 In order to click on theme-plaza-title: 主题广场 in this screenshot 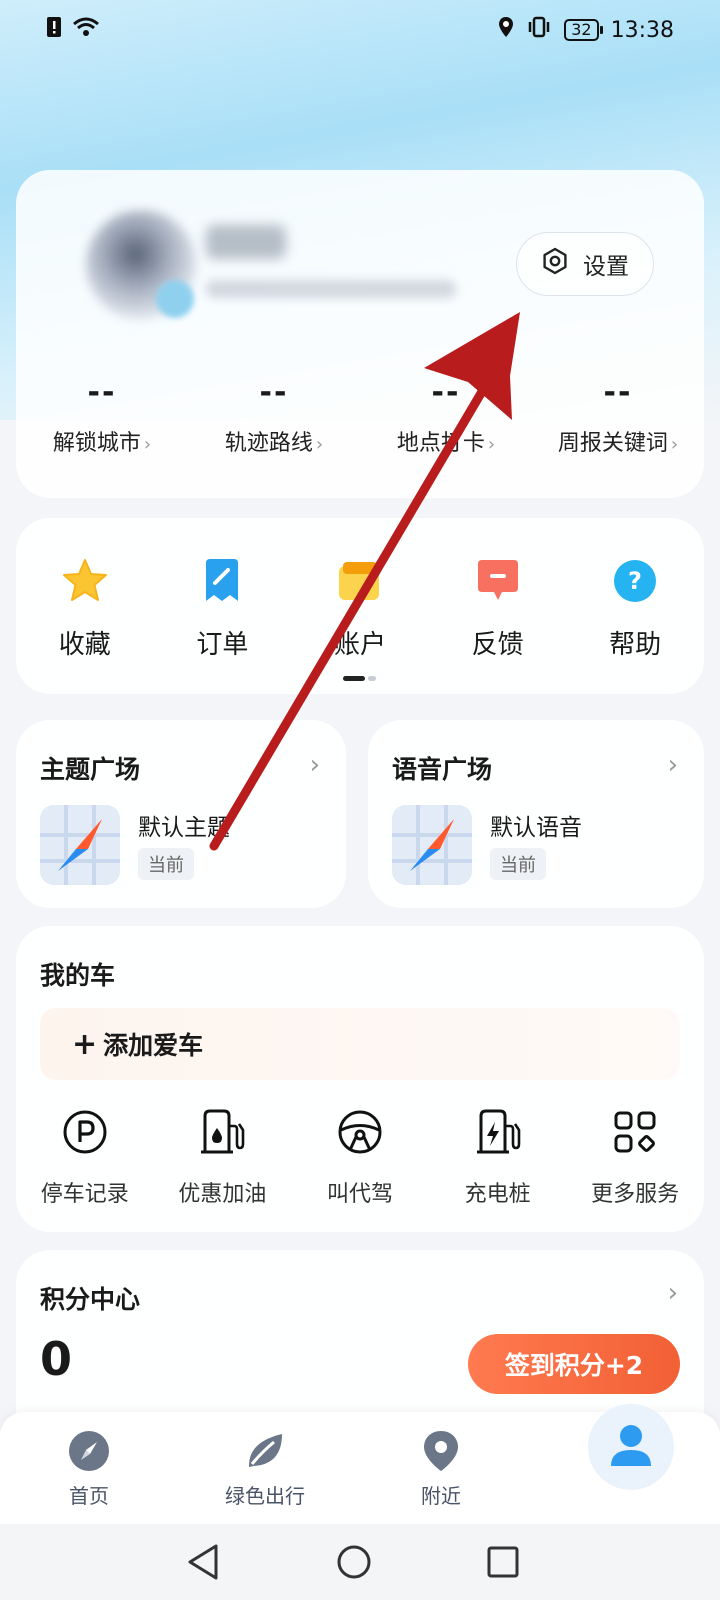, I will do `click(90, 769)`.